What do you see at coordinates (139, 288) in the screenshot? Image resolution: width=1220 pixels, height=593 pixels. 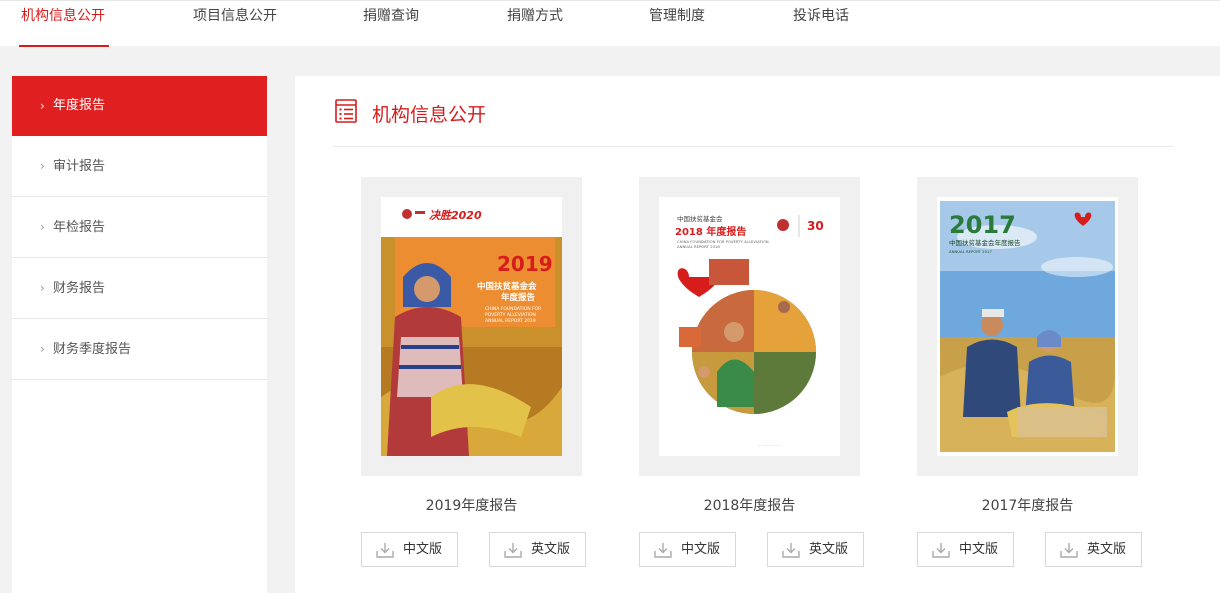 I see `sidebar-item-financial-report: › 财务报告` at bounding box center [139, 288].